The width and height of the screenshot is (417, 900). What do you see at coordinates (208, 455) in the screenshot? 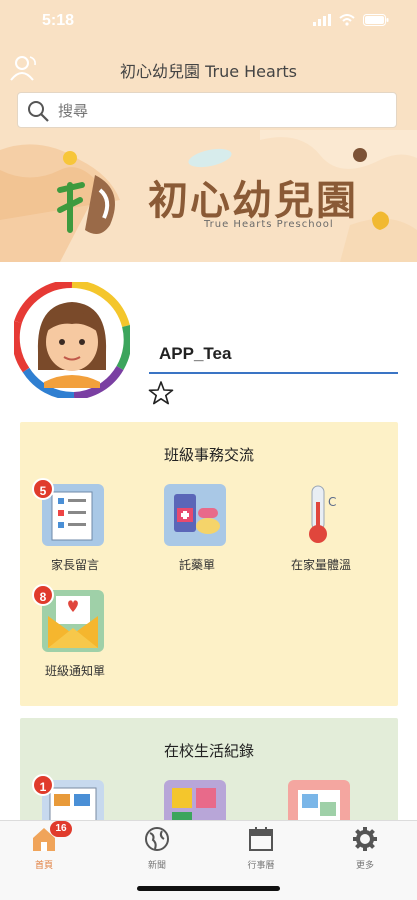
I see `section-title: 班級事務交流` at bounding box center [208, 455].